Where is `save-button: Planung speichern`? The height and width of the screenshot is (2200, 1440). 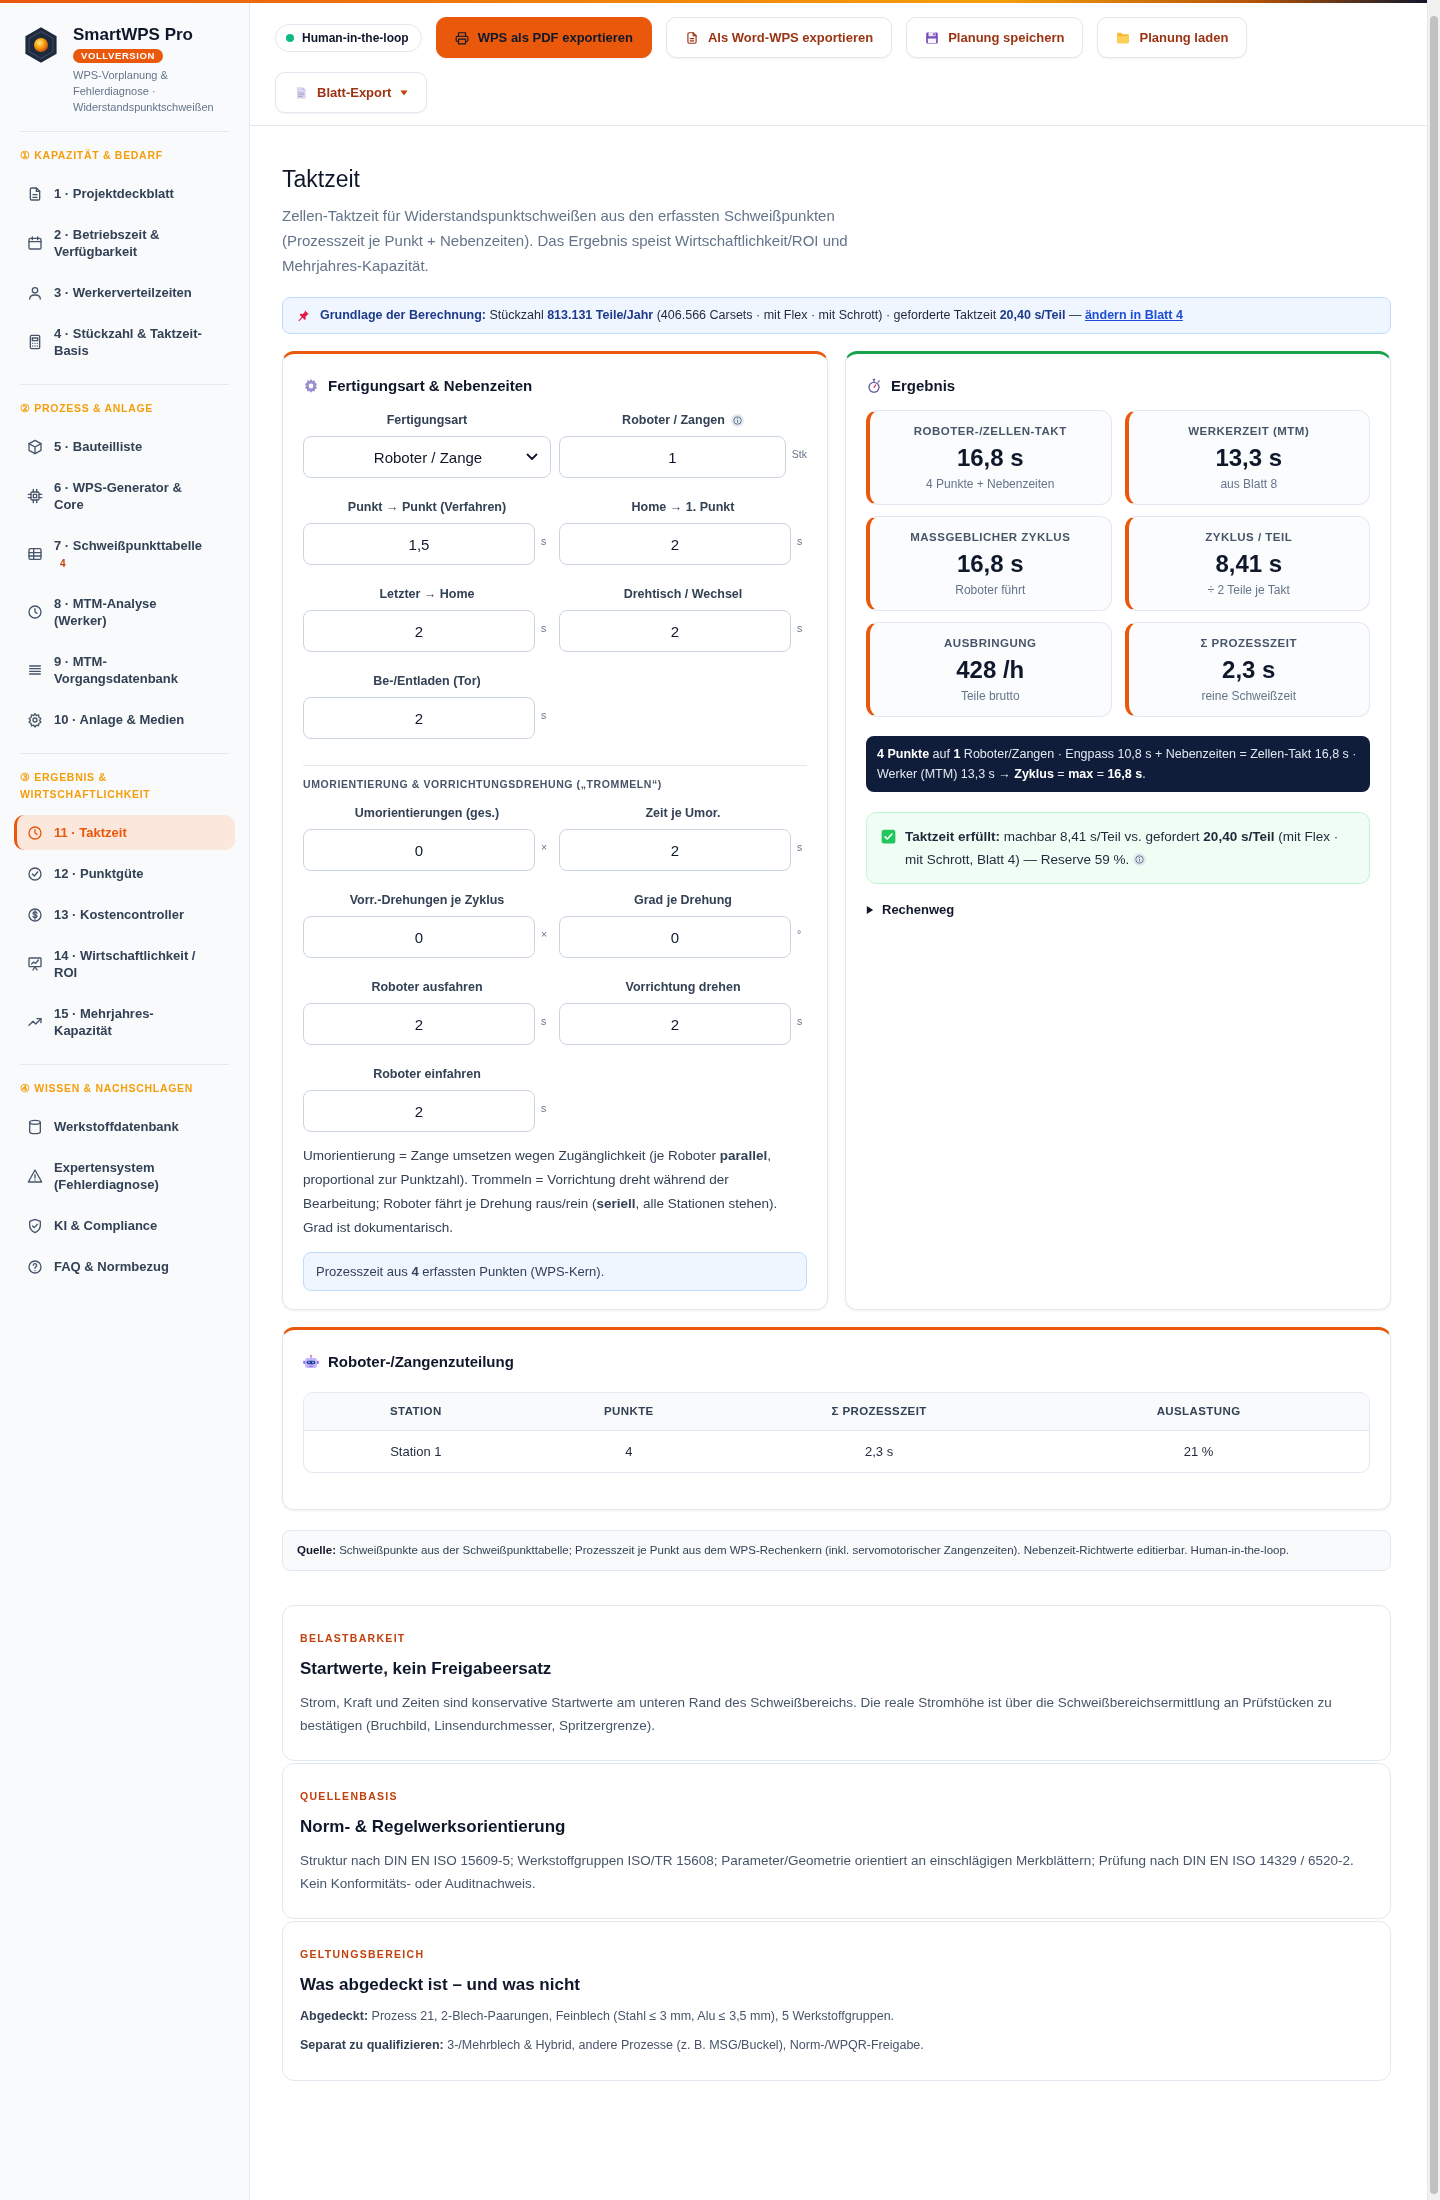
save-button: Planung speichern is located at coordinates (995, 37).